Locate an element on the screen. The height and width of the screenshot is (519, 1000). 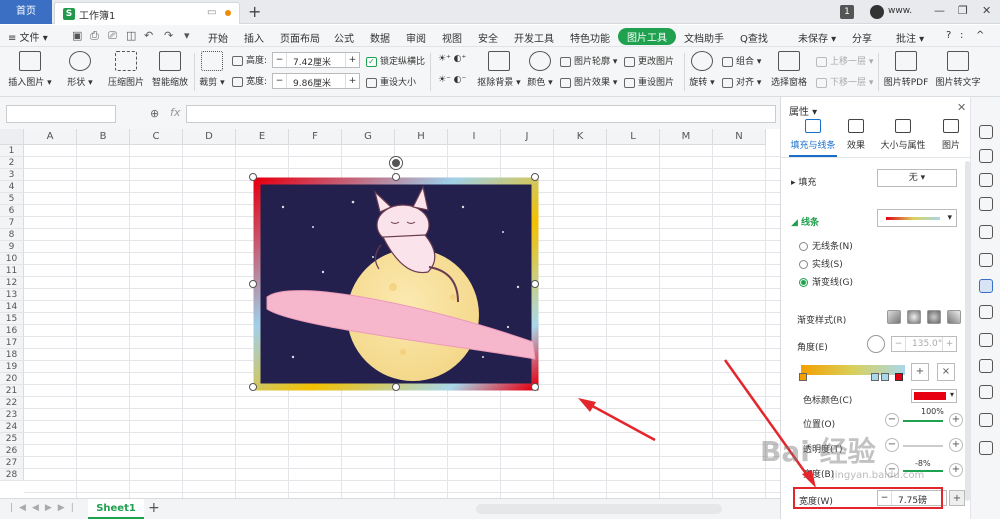
brightness-up-icon: ☀⁺ ◐⁺ is located at coordinates (452, 59).